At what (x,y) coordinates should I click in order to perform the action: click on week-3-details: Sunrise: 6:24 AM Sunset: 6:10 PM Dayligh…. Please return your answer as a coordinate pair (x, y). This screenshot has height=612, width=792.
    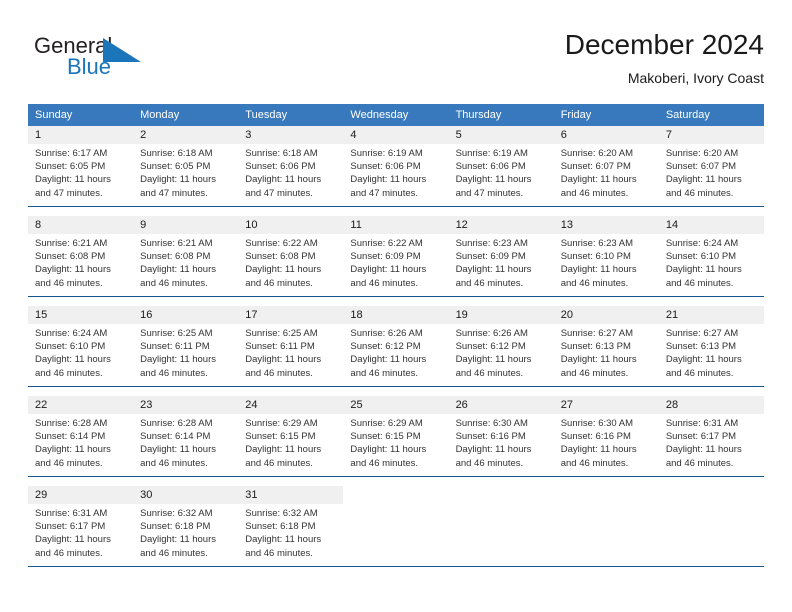
    Looking at the image, I should click on (396, 355).